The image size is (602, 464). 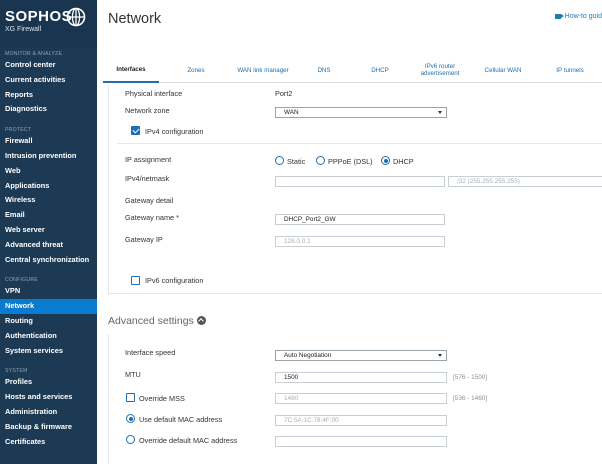 What do you see at coordinates (503, 70) in the screenshot?
I see `tab-cellular-wan: Cellular WAN` at bounding box center [503, 70].